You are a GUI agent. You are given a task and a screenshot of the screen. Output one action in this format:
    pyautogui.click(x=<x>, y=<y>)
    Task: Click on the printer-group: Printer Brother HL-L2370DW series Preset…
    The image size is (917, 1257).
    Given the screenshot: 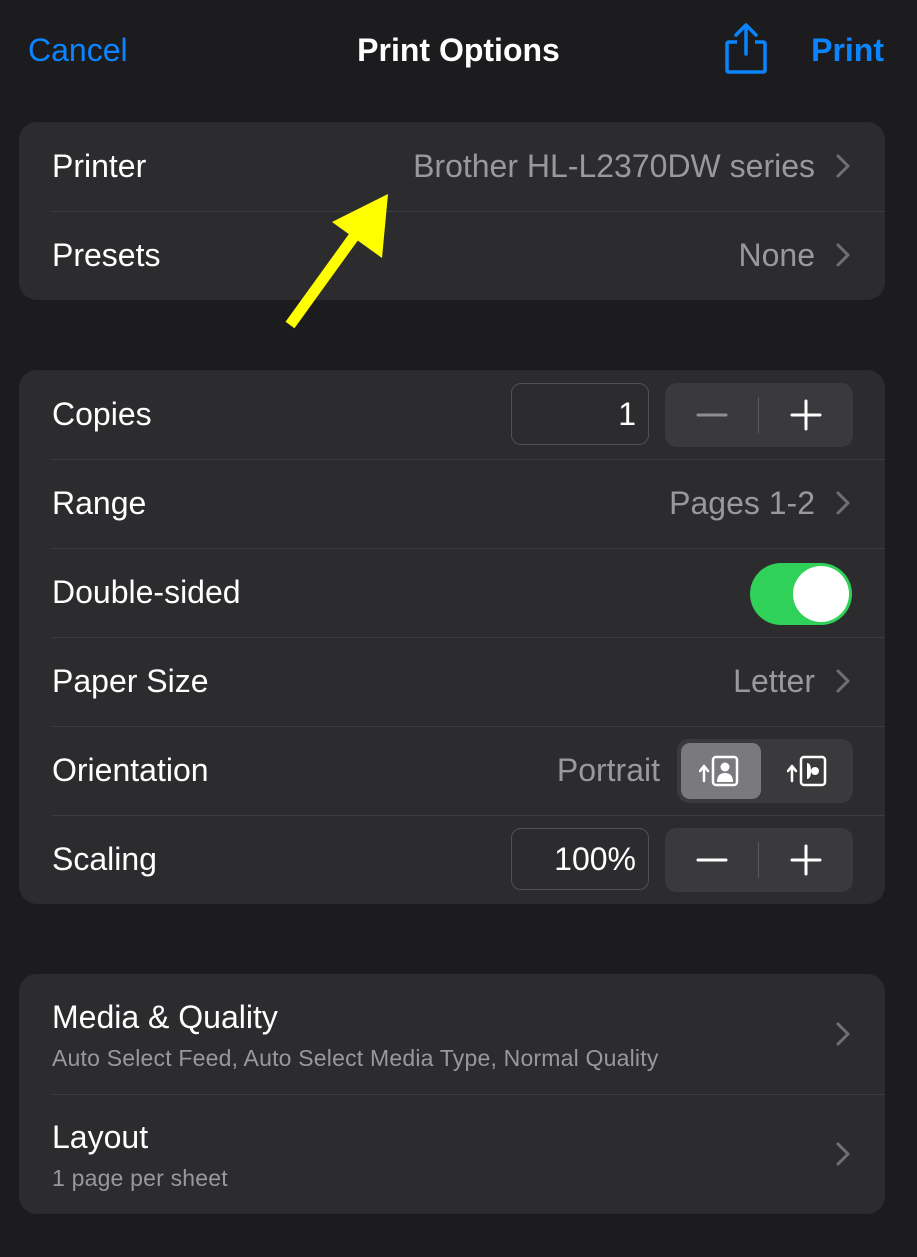 What is the action you would take?
    pyautogui.click(x=452, y=211)
    